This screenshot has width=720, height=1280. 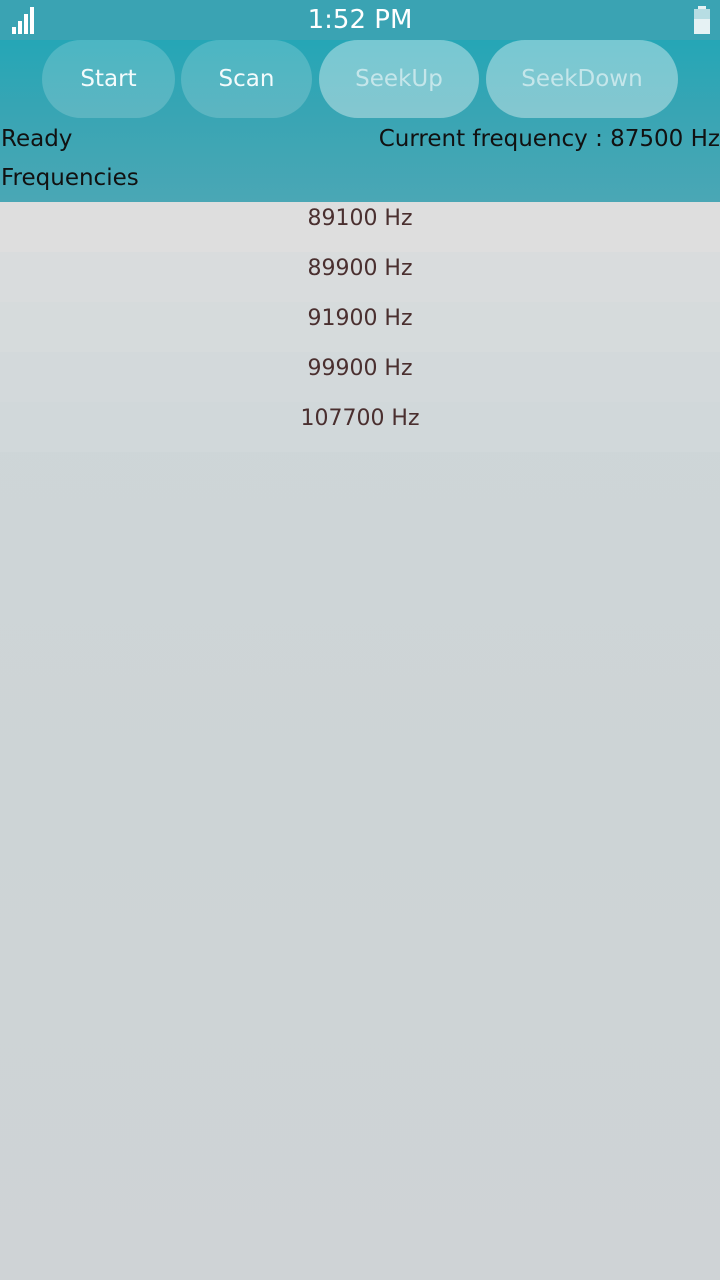 What do you see at coordinates (702, 20) in the screenshot?
I see `battery-icon` at bounding box center [702, 20].